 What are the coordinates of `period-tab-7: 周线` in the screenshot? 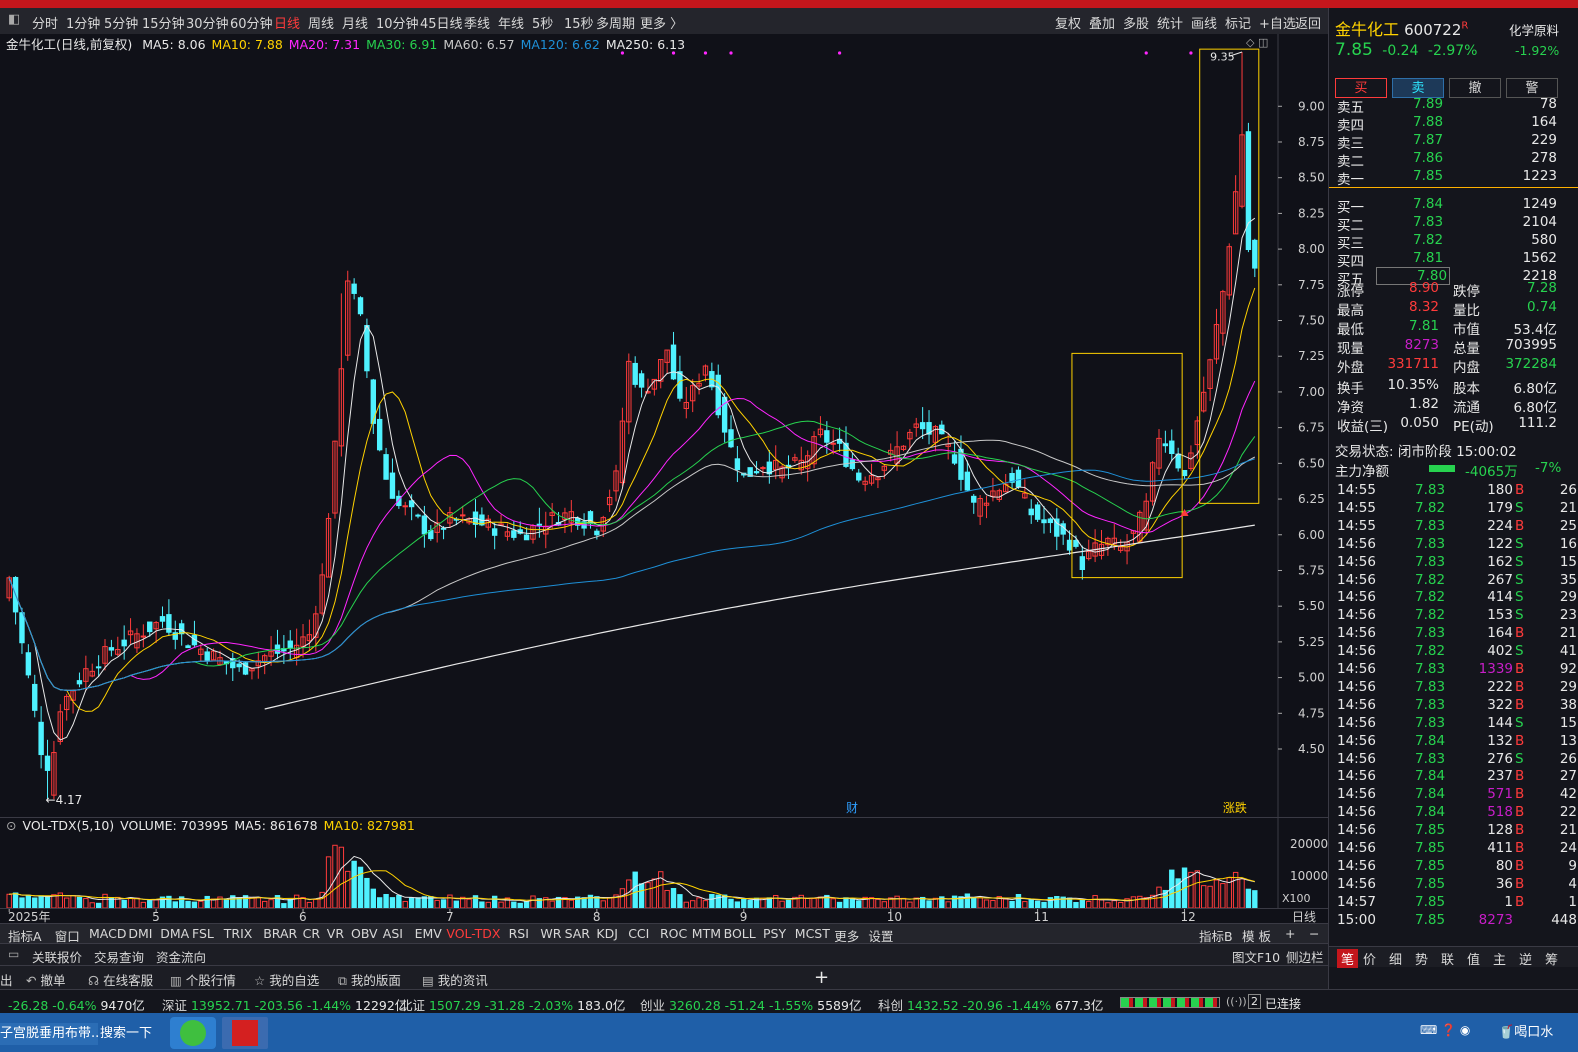 It's located at (321, 22).